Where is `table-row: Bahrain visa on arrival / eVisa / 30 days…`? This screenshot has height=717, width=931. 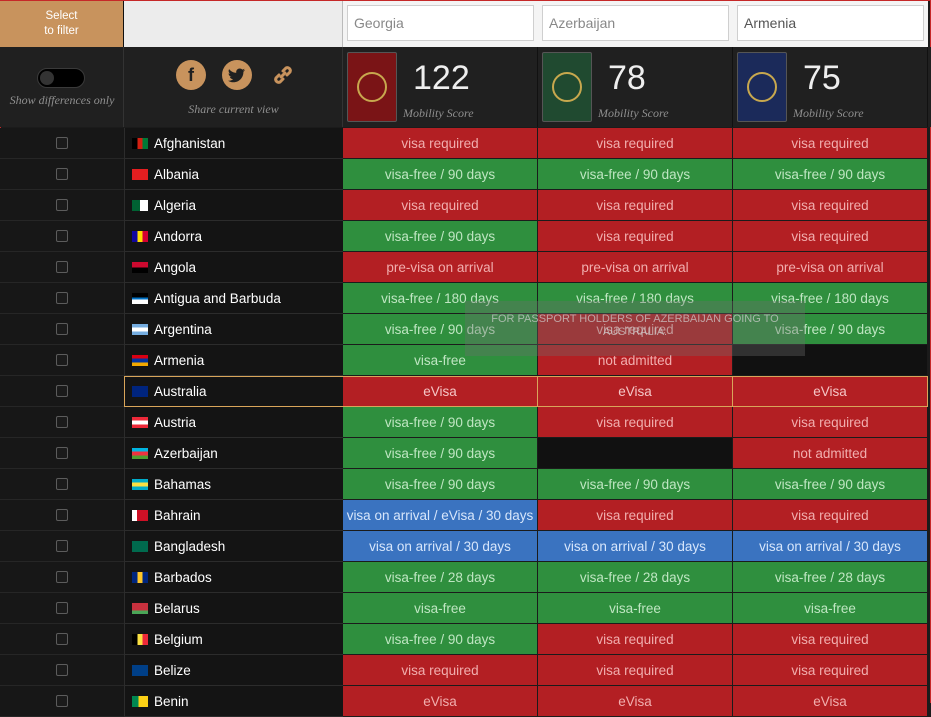 table-row: Bahrain visa on arrival / eVisa / 30 days… is located at coordinates (465, 515).